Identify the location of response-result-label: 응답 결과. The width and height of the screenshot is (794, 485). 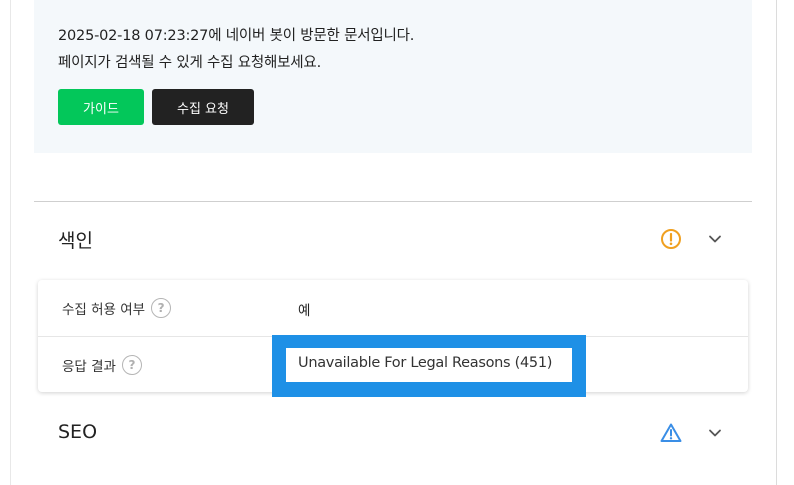
(89, 367).